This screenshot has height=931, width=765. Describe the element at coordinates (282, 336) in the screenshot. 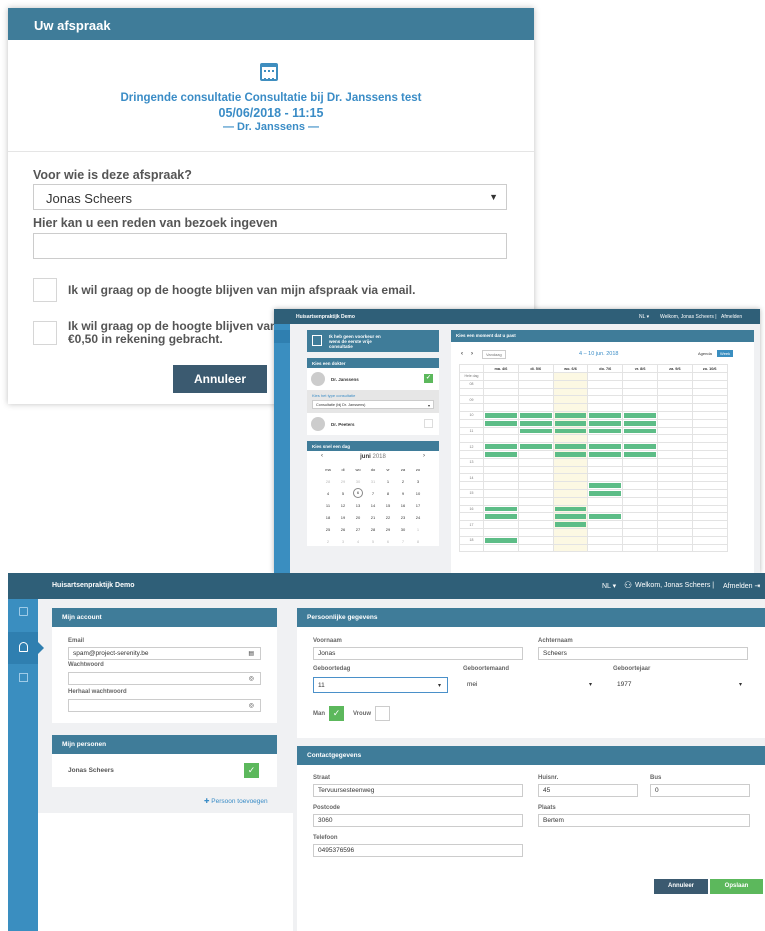

I see `sidebar-item-calendar` at that location.